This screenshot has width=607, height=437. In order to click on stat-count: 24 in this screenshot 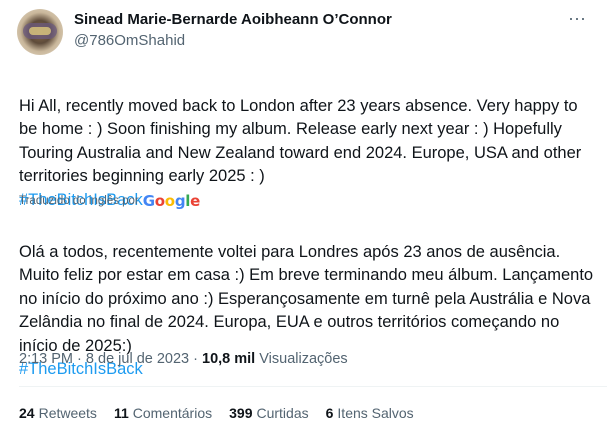, I will do `click(27, 413)`.